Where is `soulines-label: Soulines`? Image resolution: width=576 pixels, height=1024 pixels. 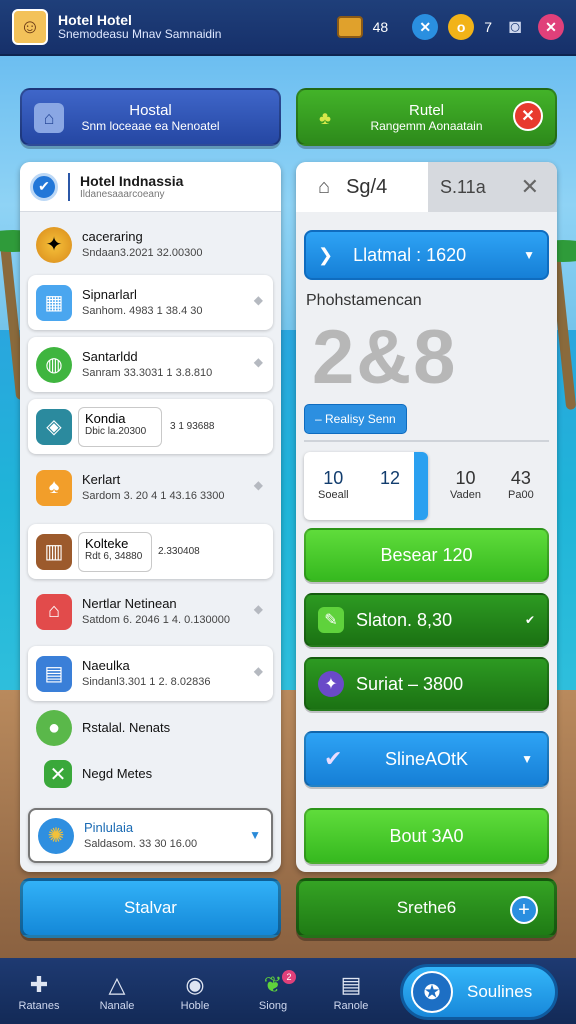 soulines-label: Soulines is located at coordinates (500, 991).